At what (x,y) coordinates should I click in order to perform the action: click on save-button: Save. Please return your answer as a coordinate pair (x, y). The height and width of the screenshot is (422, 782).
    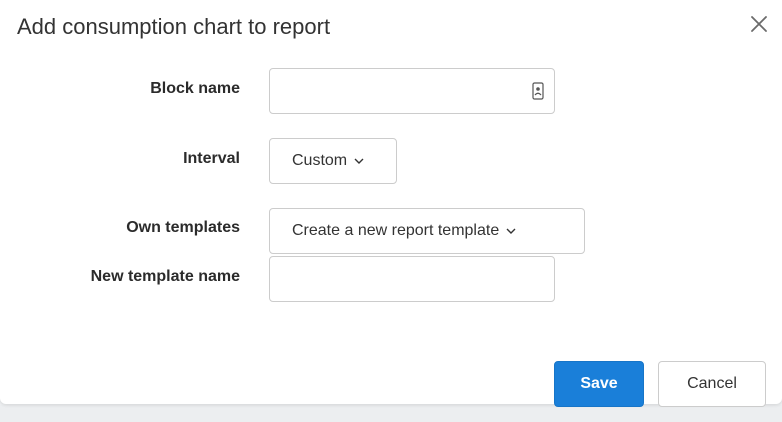
    Looking at the image, I should click on (599, 384).